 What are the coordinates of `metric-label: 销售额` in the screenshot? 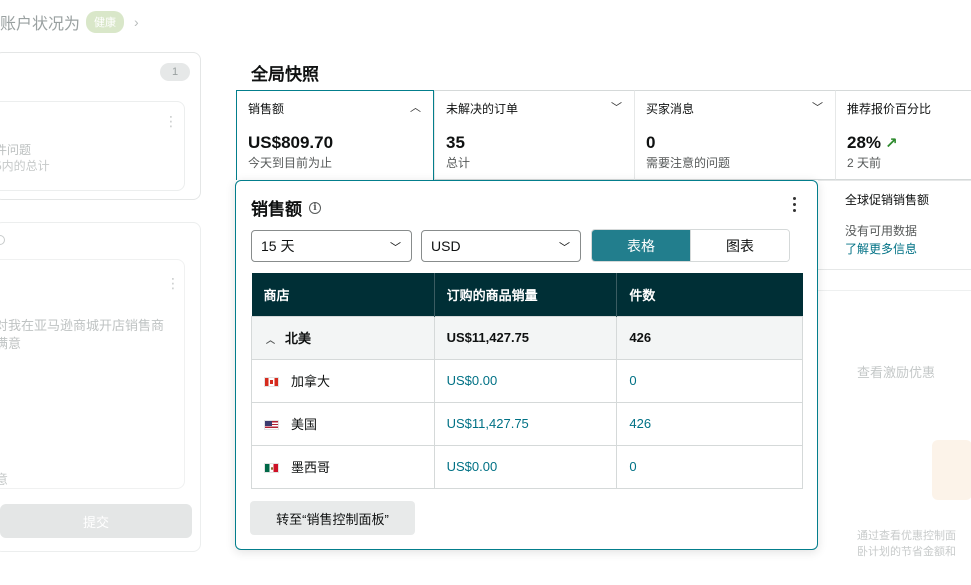 It's located at (266, 109).